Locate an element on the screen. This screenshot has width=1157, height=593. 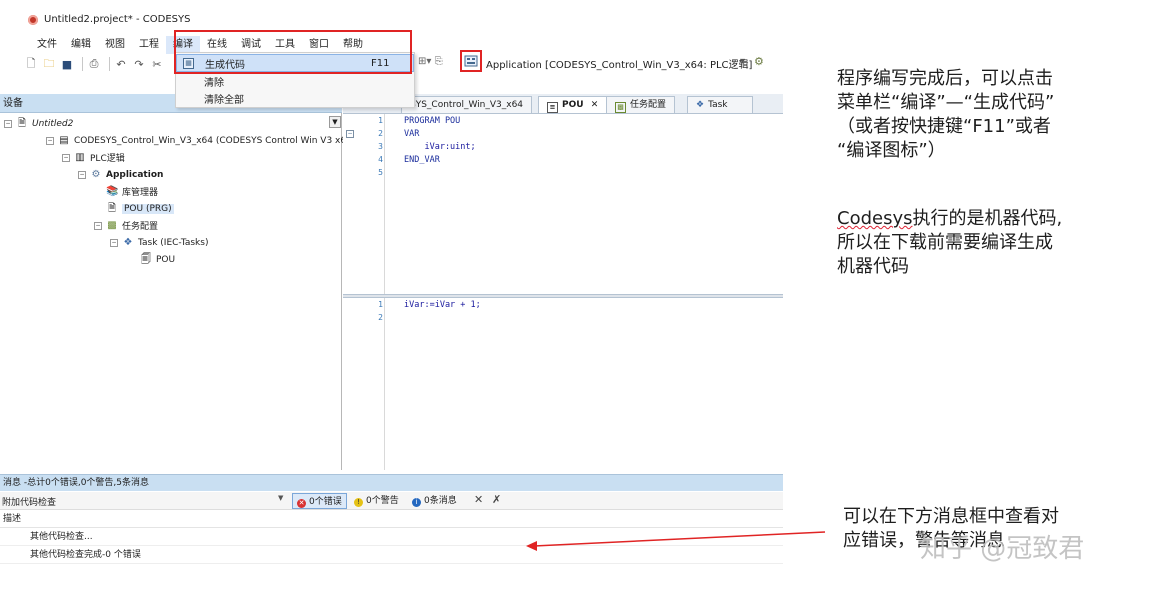
build-menu-dropdown: ▦ 生成代码 F11 清除 清除全部 is located at coordinates (295, 80).